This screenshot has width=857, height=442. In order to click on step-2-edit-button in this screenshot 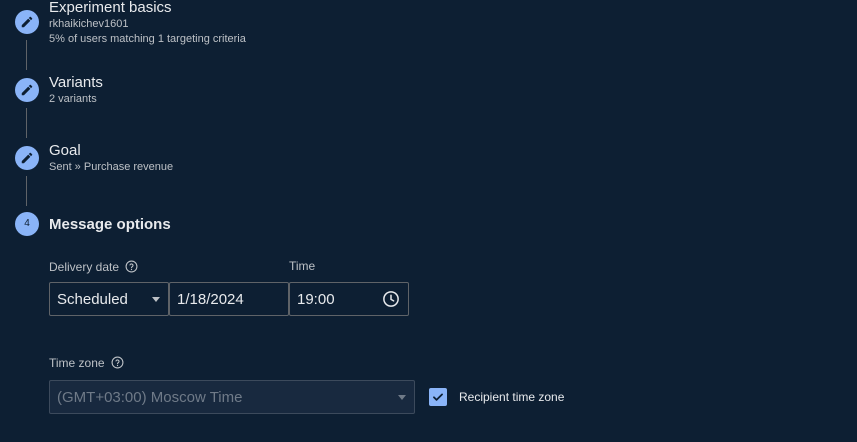, I will do `click(27, 90)`.